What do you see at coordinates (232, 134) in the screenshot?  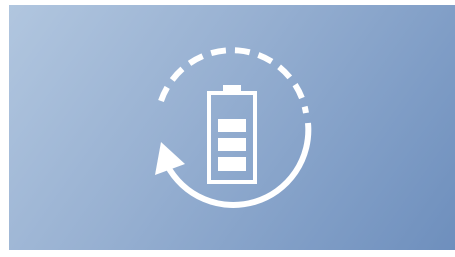 I see `battery-icon` at bounding box center [232, 134].